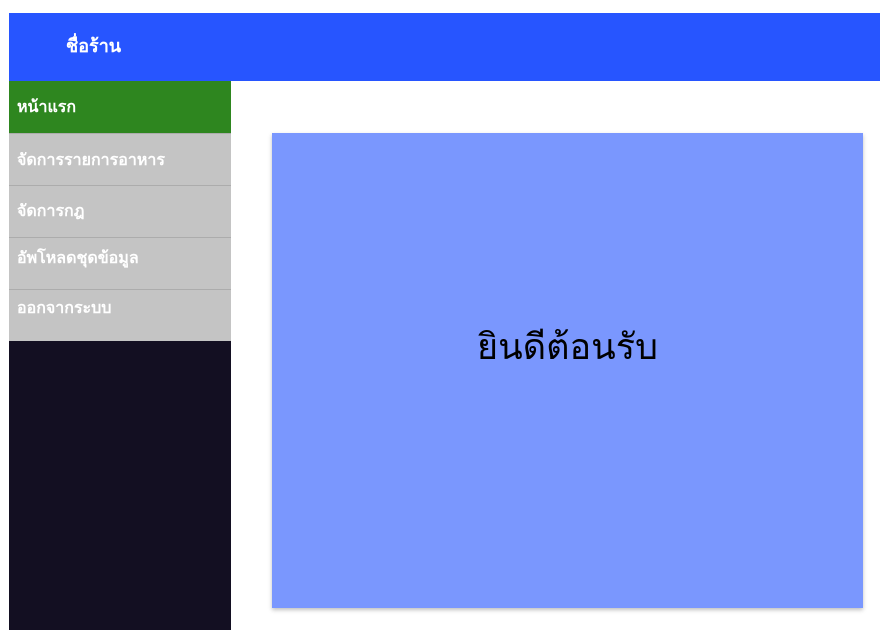 Image resolution: width=880 pixels, height=630 pixels. I want to click on sidebar-item-manage-food: จัดการรายการอาหาร, so click(120, 159).